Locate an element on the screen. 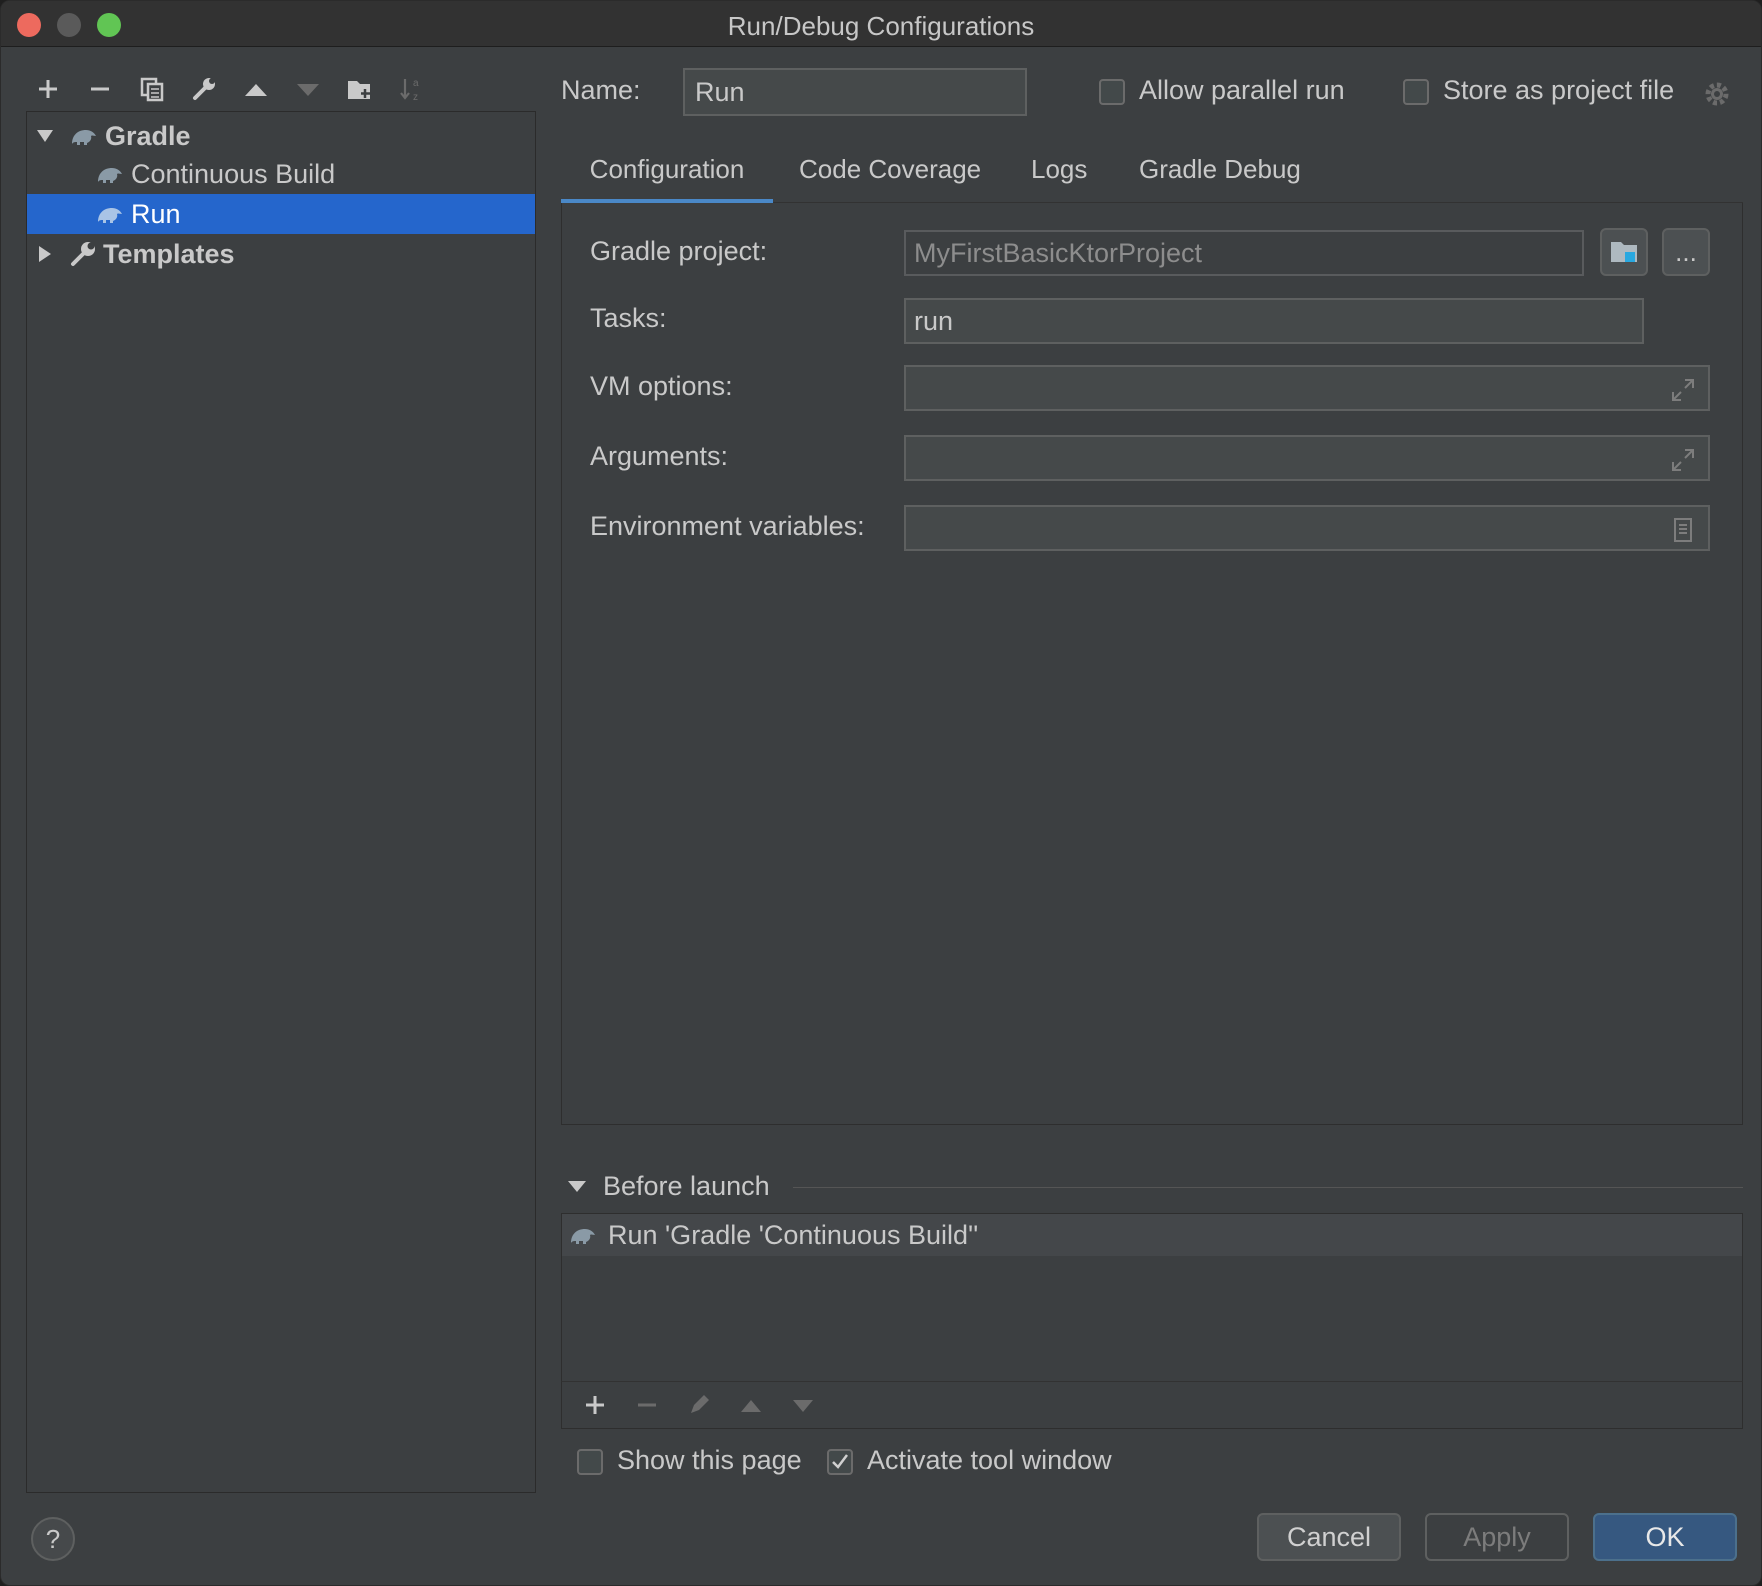 The height and width of the screenshot is (1586, 1762). gradle-project-label: Gradle project: is located at coordinates (679, 251).